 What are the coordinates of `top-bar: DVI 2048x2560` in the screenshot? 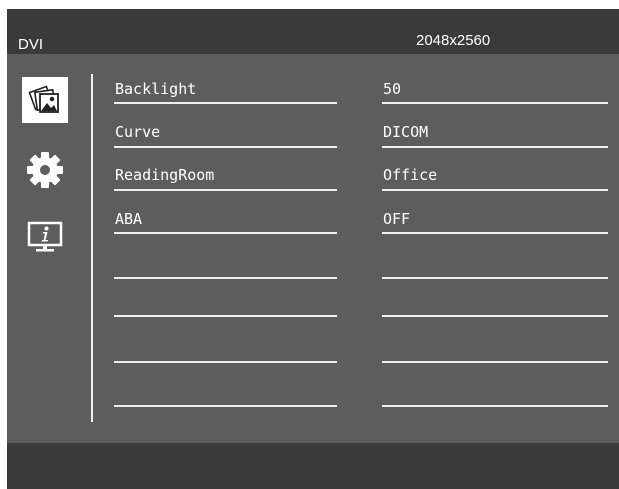 It's located at (313, 31).